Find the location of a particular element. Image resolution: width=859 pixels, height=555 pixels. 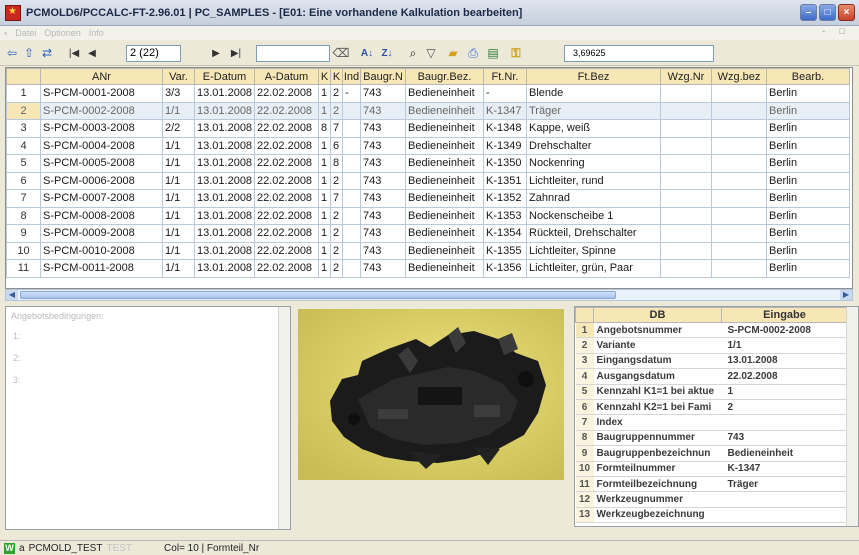

detail-field-value: 1 is located at coordinates (784, 392).